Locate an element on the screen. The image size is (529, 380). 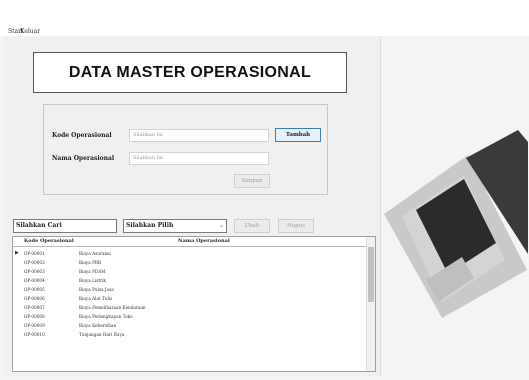
cell-nama: Biaya Asuransi is located at coordinates (95, 253).